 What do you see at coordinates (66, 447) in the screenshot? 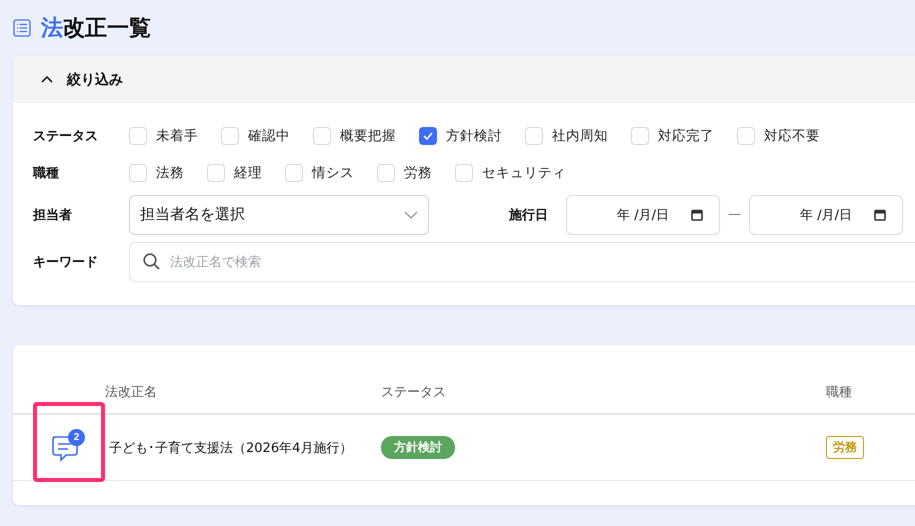
I see `comment-button: 2` at bounding box center [66, 447].